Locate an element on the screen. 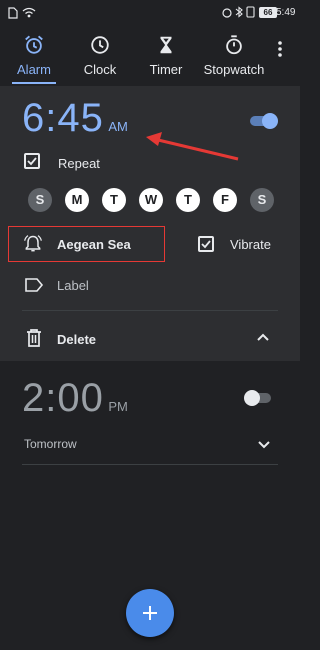  day-thursday: T is located at coordinates (188, 200).